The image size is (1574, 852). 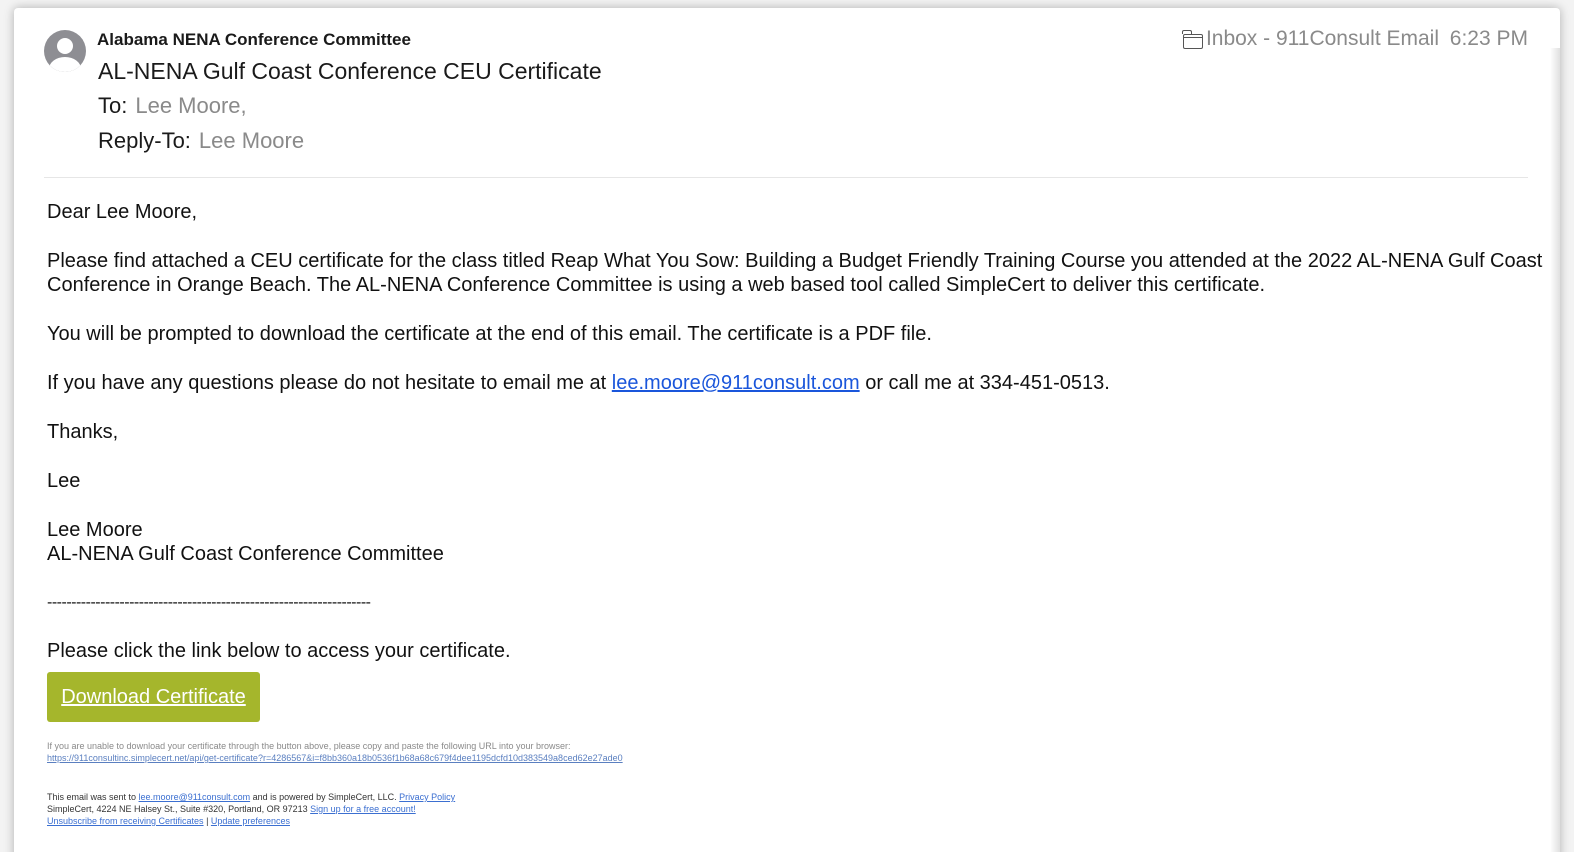 What do you see at coordinates (736, 383) in the screenshot?
I see `contact-email-link: lee.moore@911consult.com` at bounding box center [736, 383].